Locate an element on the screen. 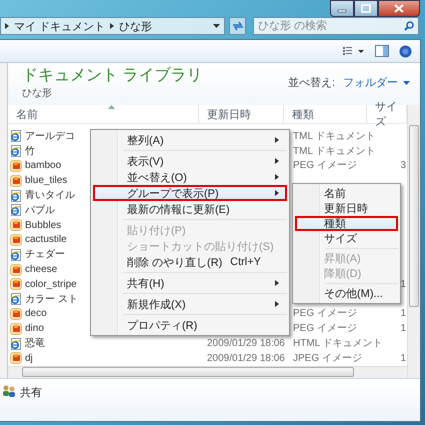 The height and width of the screenshot is (425, 425). menu-item: 更新日時 is located at coordinates (346, 208).